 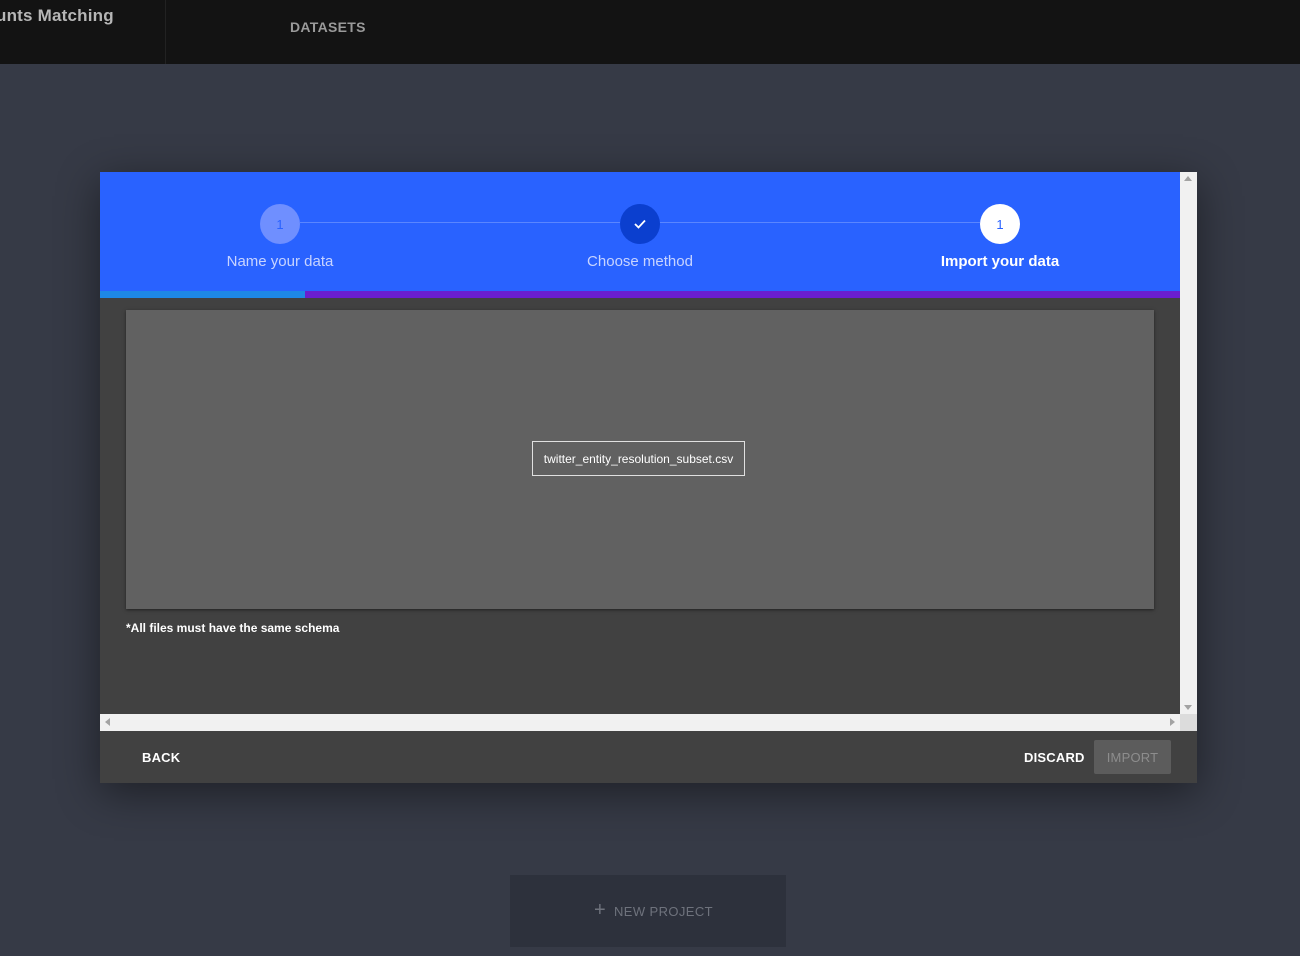 I want to click on top-bar: unts Matching DATASETS, so click(x=650, y=32).